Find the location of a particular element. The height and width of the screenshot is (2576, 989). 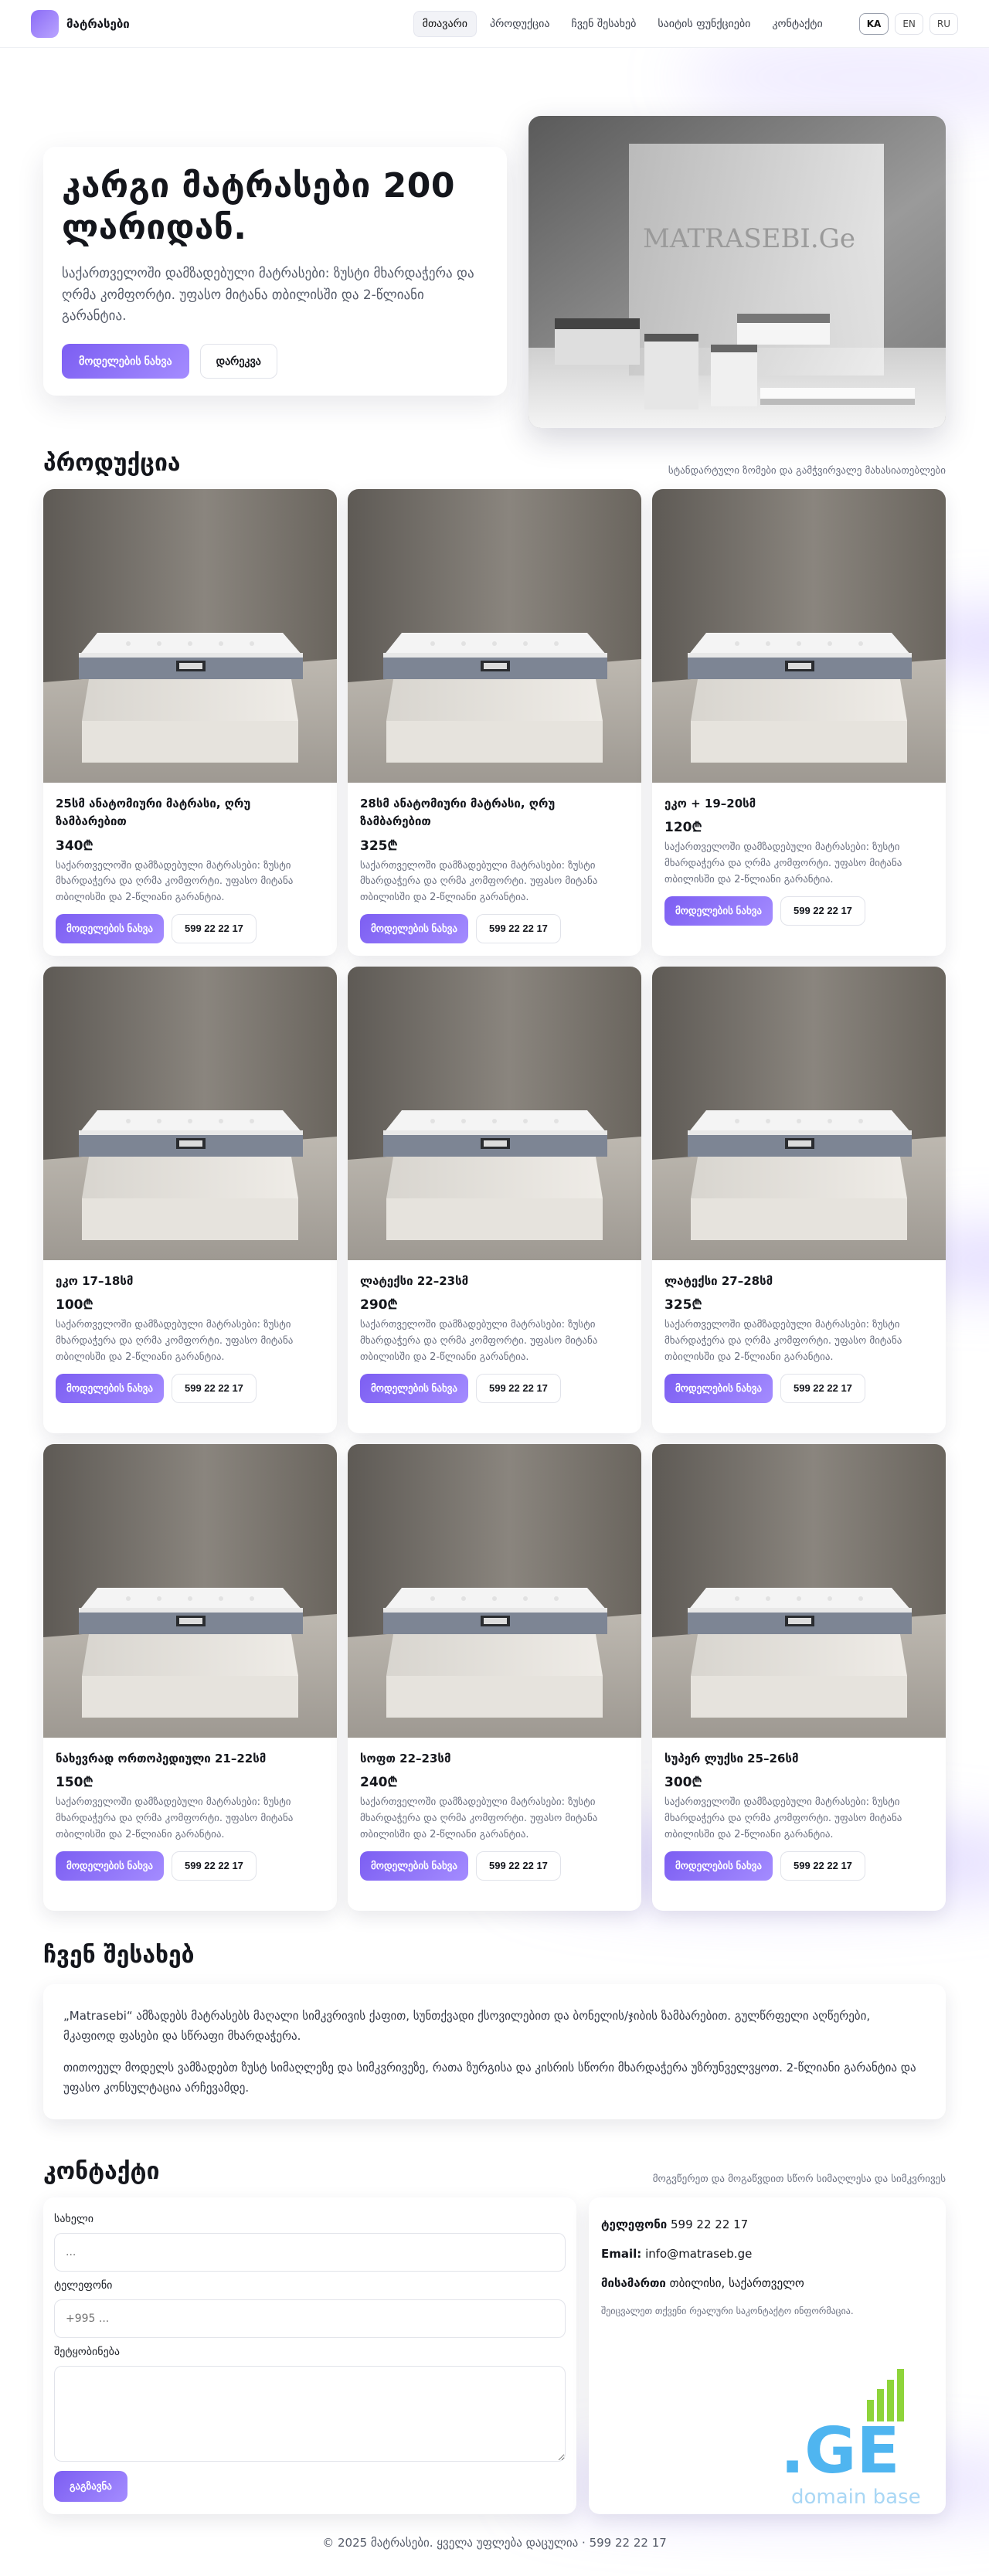

brand: მატრასები is located at coordinates (80, 23).